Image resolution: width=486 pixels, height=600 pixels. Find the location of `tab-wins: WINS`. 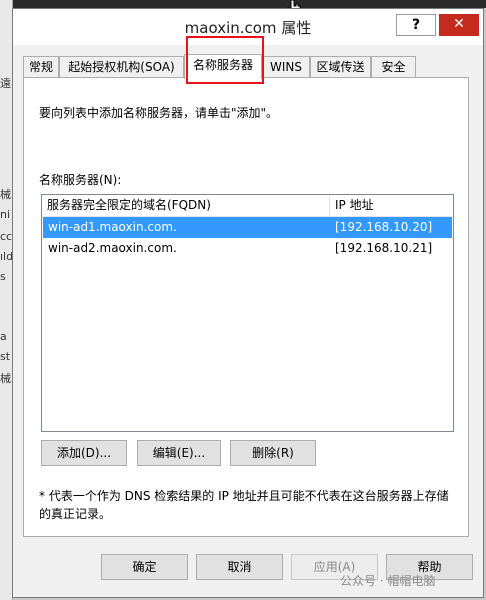

tab-wins: WINS is located at coordinates (286, 66).